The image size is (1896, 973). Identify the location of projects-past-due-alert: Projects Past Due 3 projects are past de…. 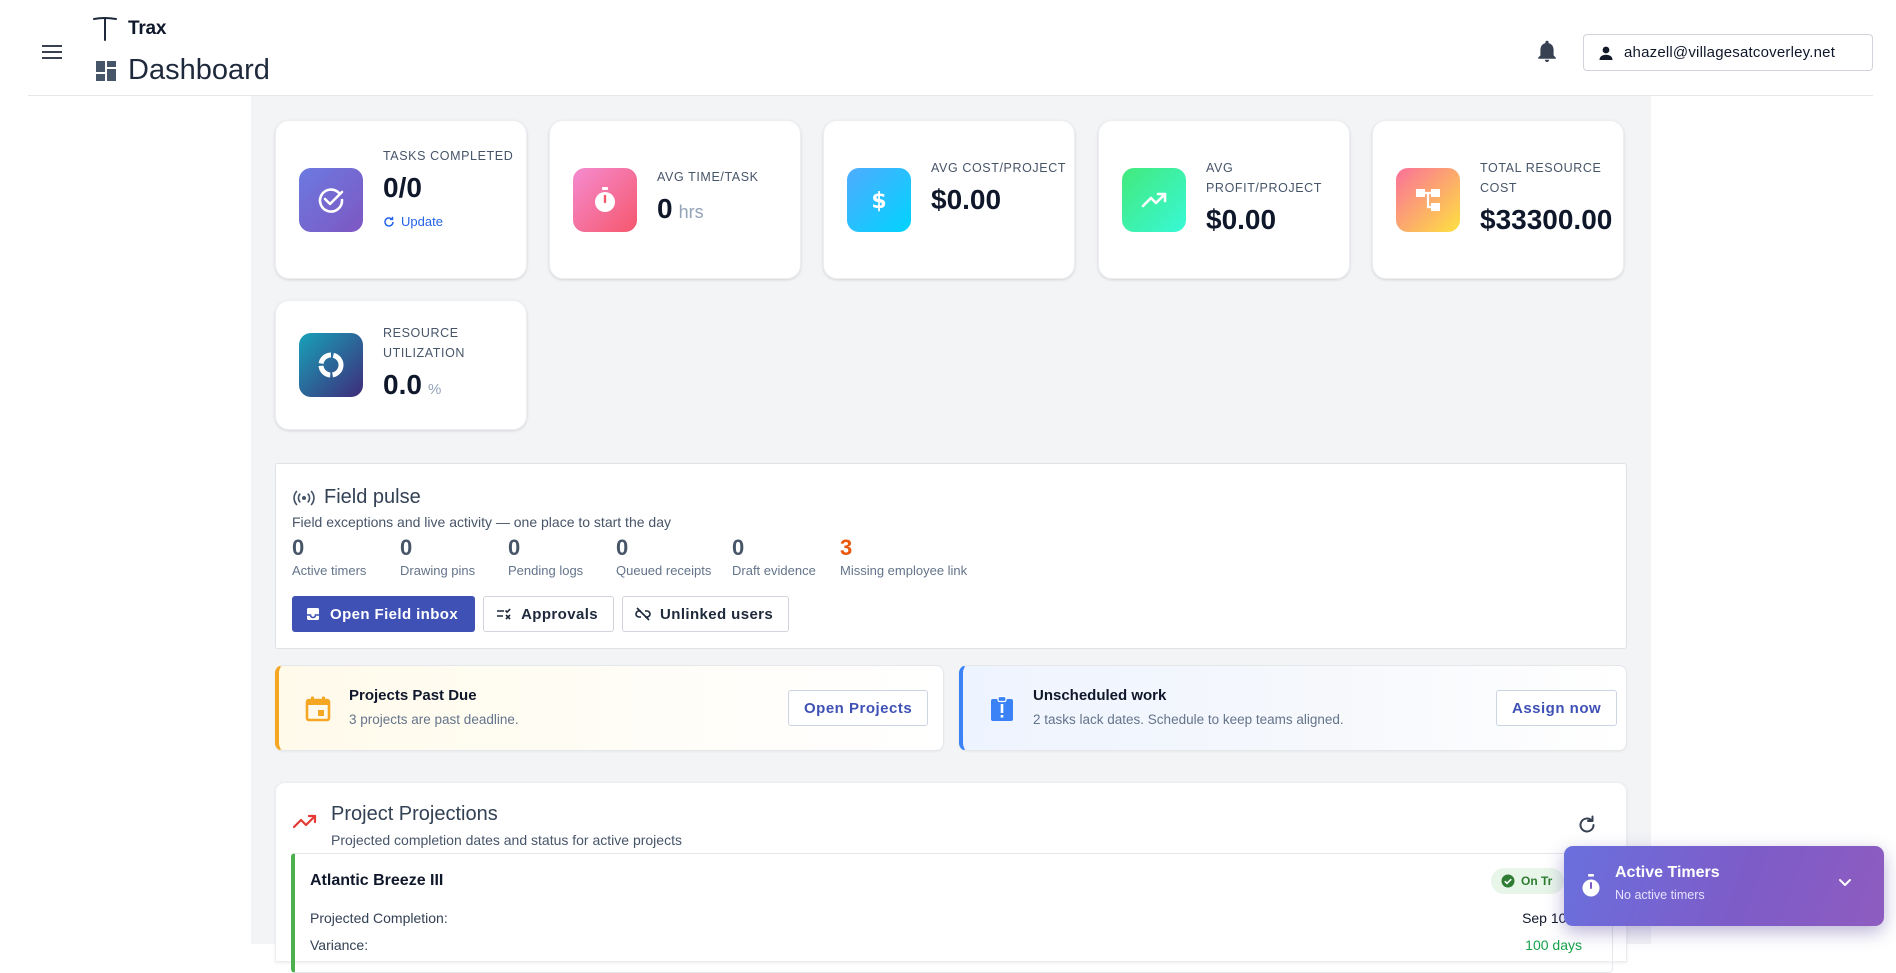
(609, 708).